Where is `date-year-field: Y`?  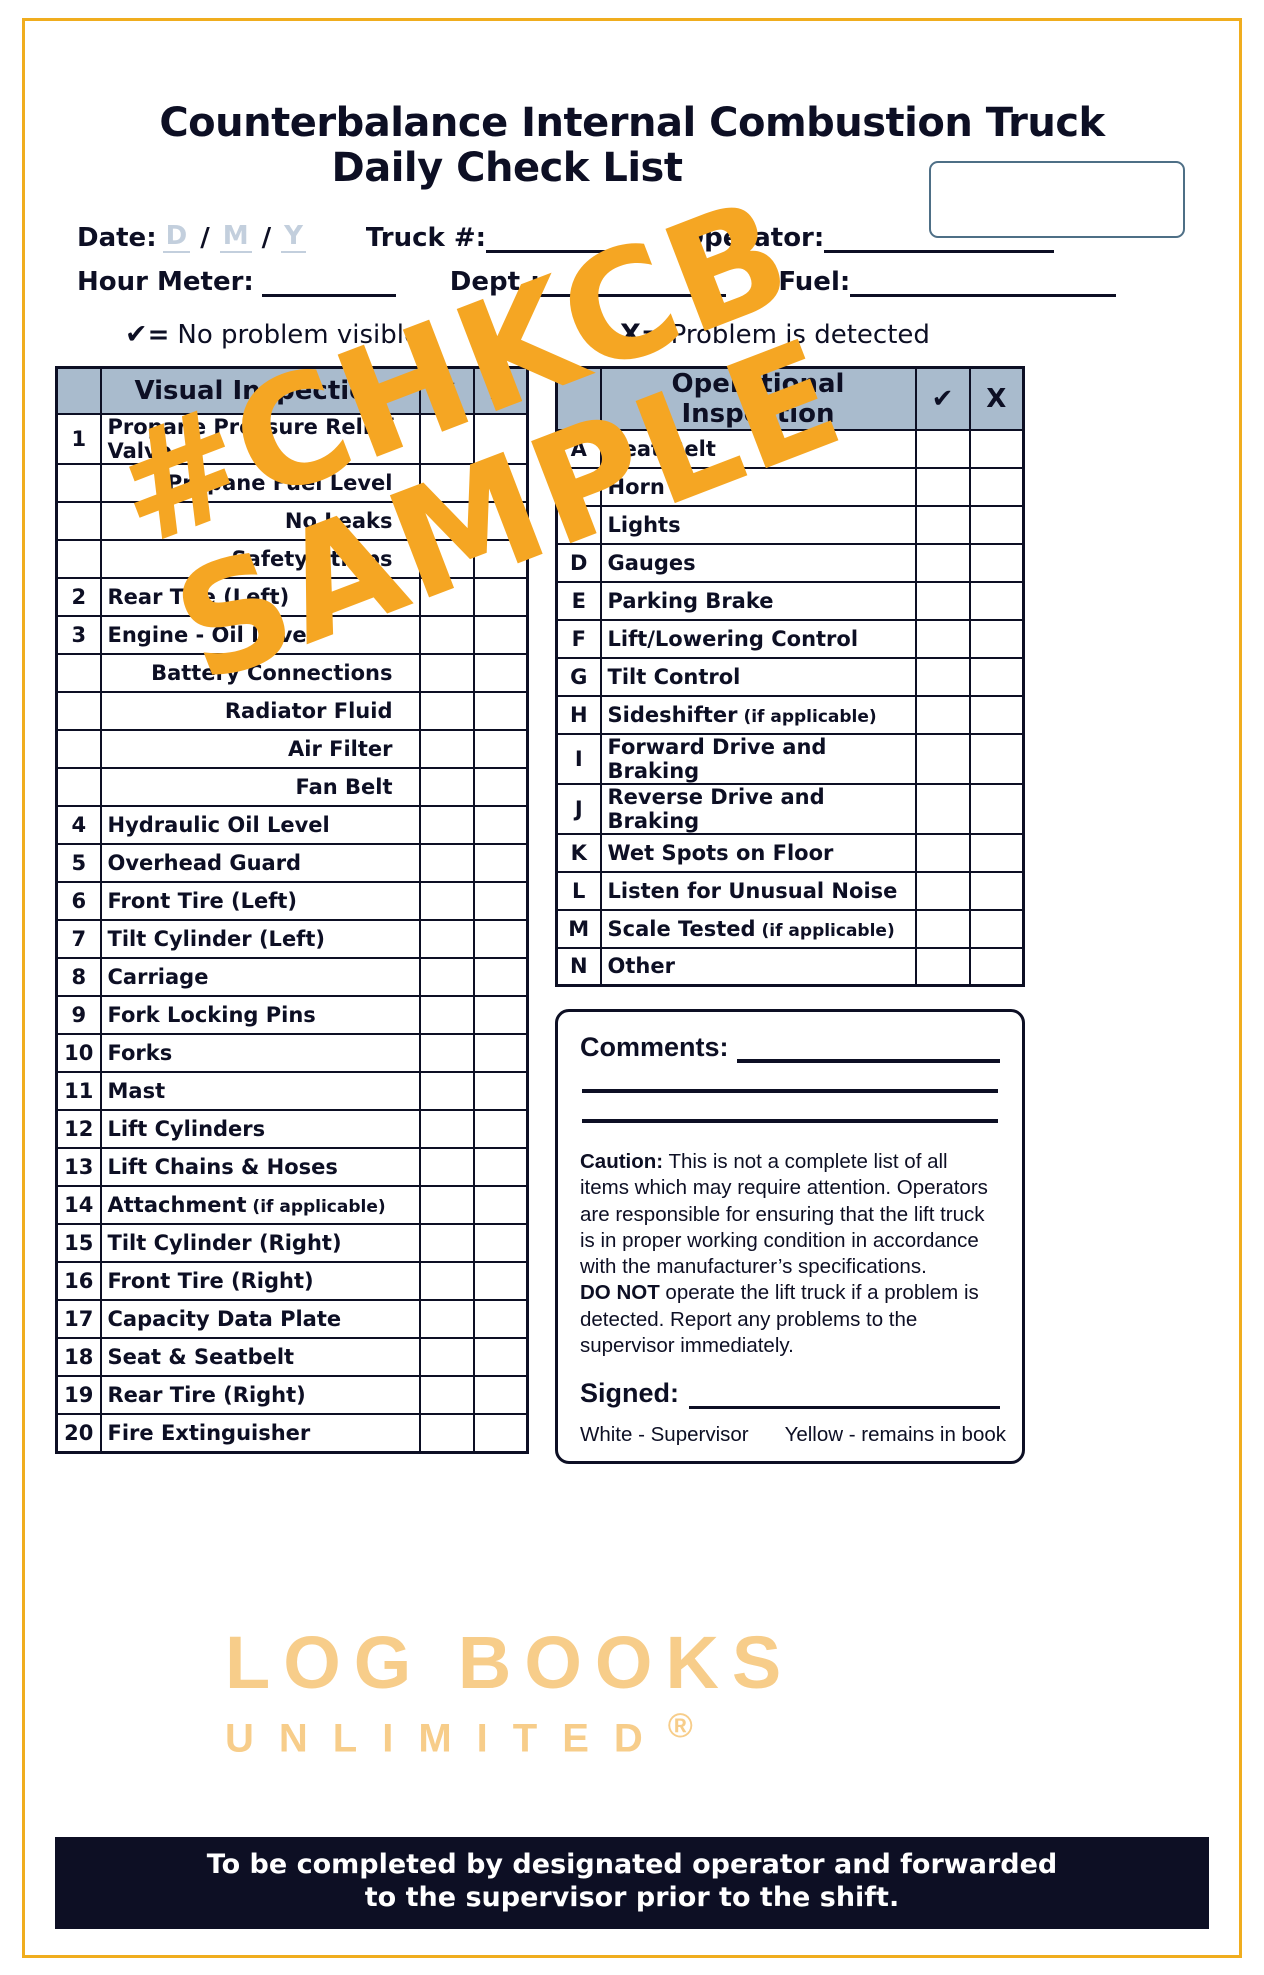
date-year-field: Y is located at coordinates (293, 238).